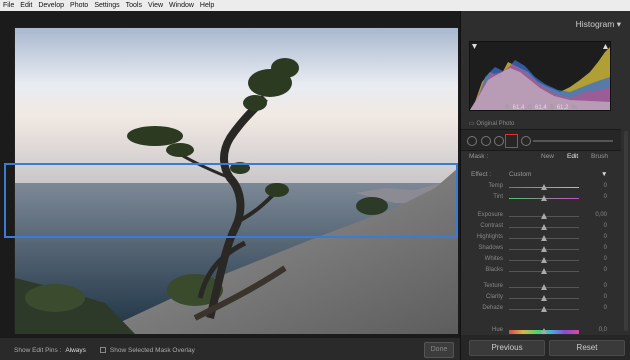 This screenshot has width=630, height=360. Describe the element at coordinates (545, 176) in the screenshot. I see `effect-row: Effect : Custom ▼` at that location.